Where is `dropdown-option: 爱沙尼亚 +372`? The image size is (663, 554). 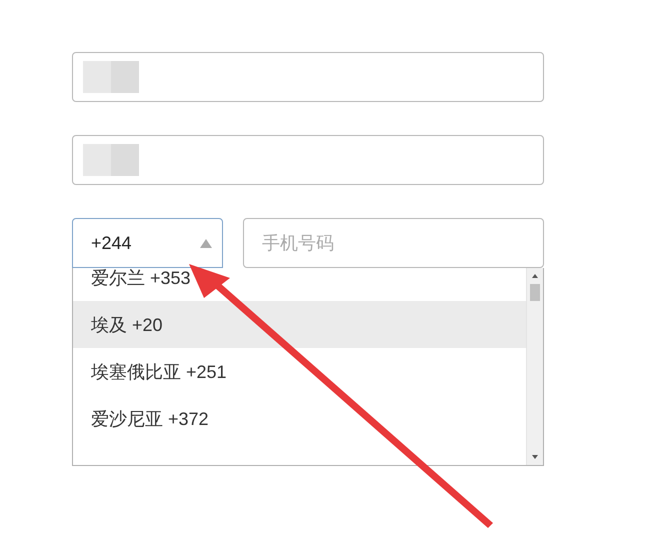
dropdown-option: 爱沙尼亚 +372 is located at coordinates (299, 418).